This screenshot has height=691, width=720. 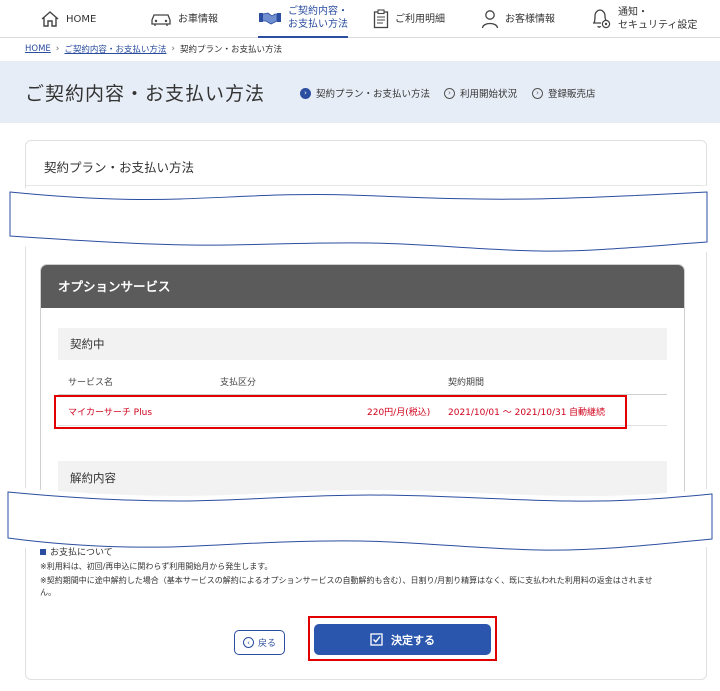 I want to click on column-header-service: サービス名, so click(x=91, y=383).